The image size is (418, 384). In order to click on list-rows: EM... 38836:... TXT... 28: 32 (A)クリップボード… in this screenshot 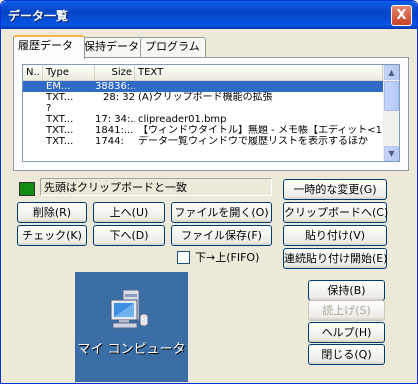, I will do `click(203, 114)`.